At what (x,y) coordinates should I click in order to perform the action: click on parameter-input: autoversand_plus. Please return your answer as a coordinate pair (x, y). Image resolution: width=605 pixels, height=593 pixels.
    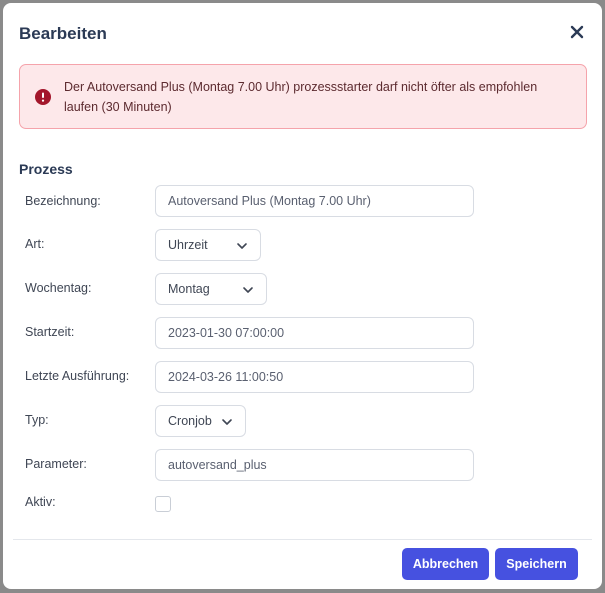
    Looking at the image, I should click on (314, 465).